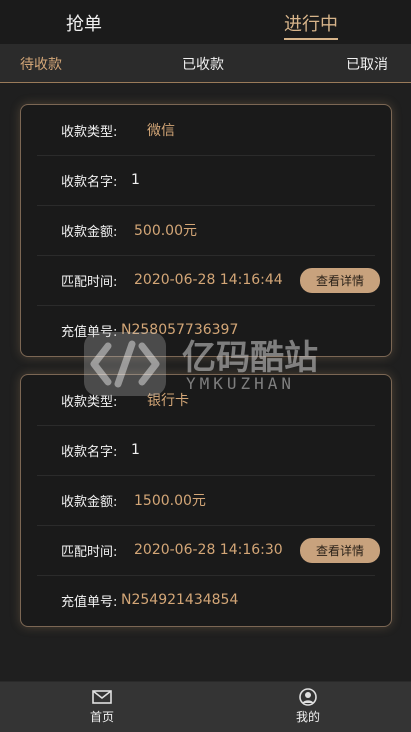 The image size is (411, 732). I want to click on bottom-nav: 首页 我的, so click(205, 706).